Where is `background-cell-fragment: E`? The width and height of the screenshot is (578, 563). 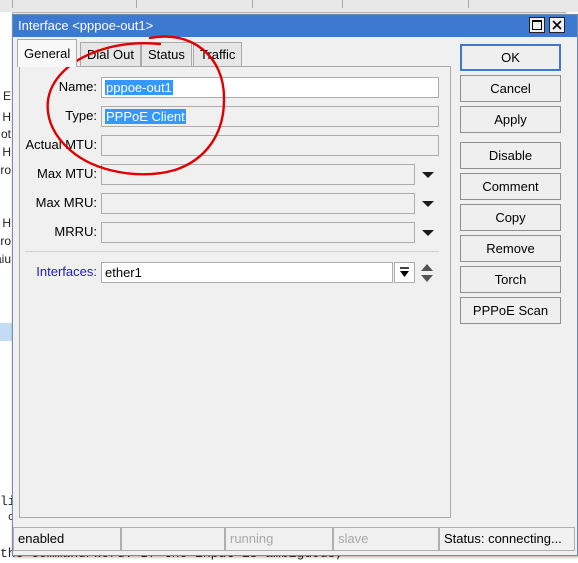
background-cell-fragment: E is located at coordinates (6, 96).